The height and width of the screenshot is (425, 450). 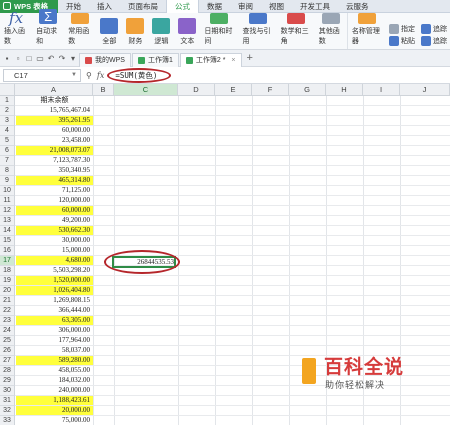 I want to click on row-header-21: 21, so click(x=7, y=301).